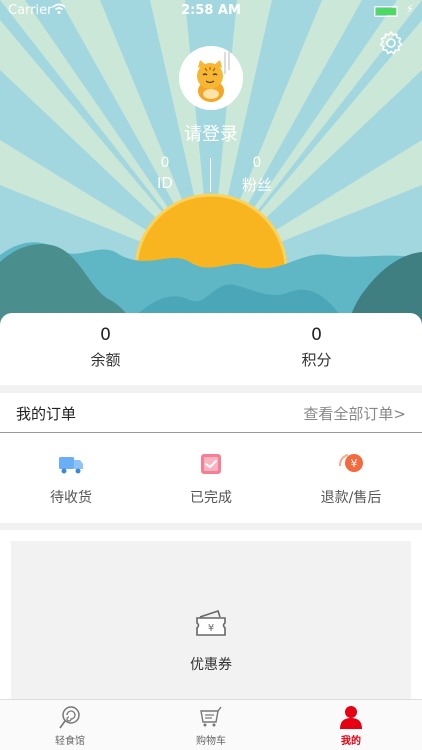 Image resolution: width=422 pixels, height=750 pixels. I want to click on order-completed: 已完成, so click(211, 478).